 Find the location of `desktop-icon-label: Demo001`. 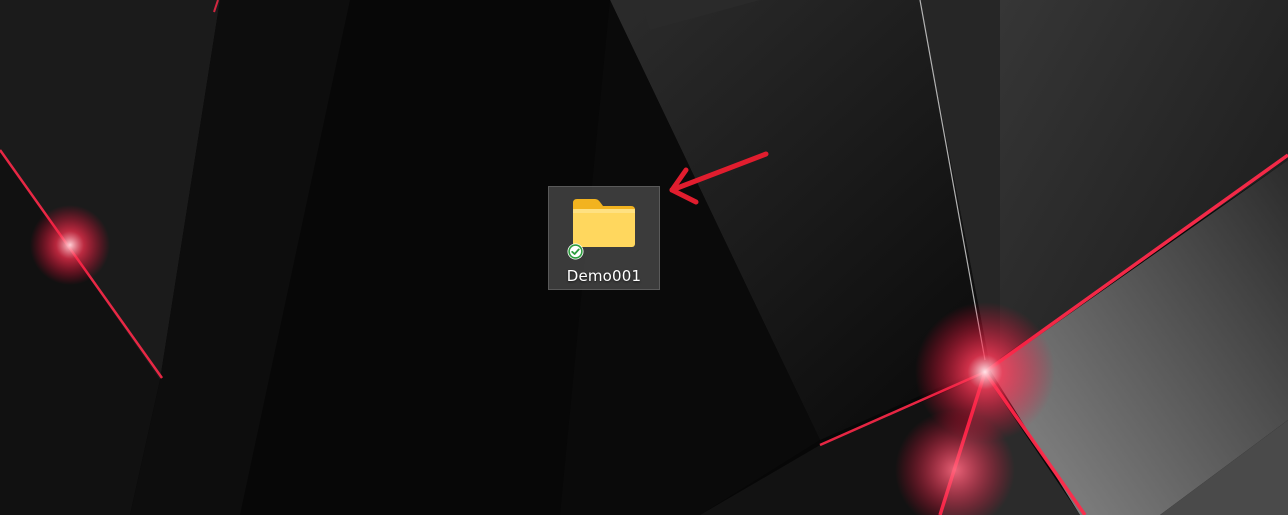

desktop-icon-label: Demo001 is located at coordinates (604, 276).